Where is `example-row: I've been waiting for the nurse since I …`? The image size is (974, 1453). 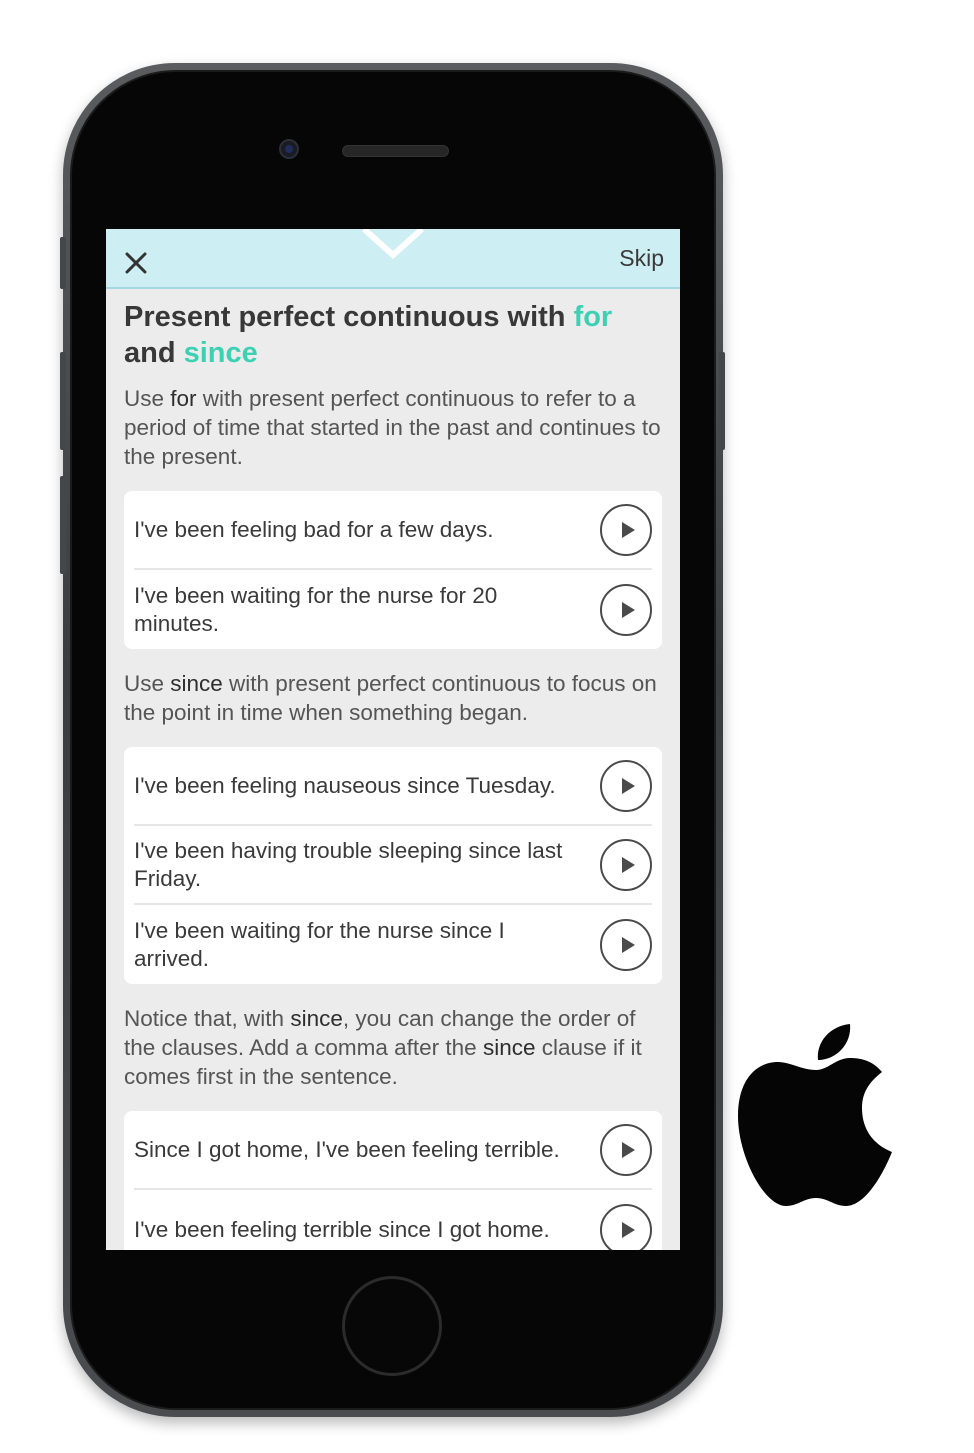
example-row: I've been waiting for the nurse since I … is located at coordinates (393, 944).